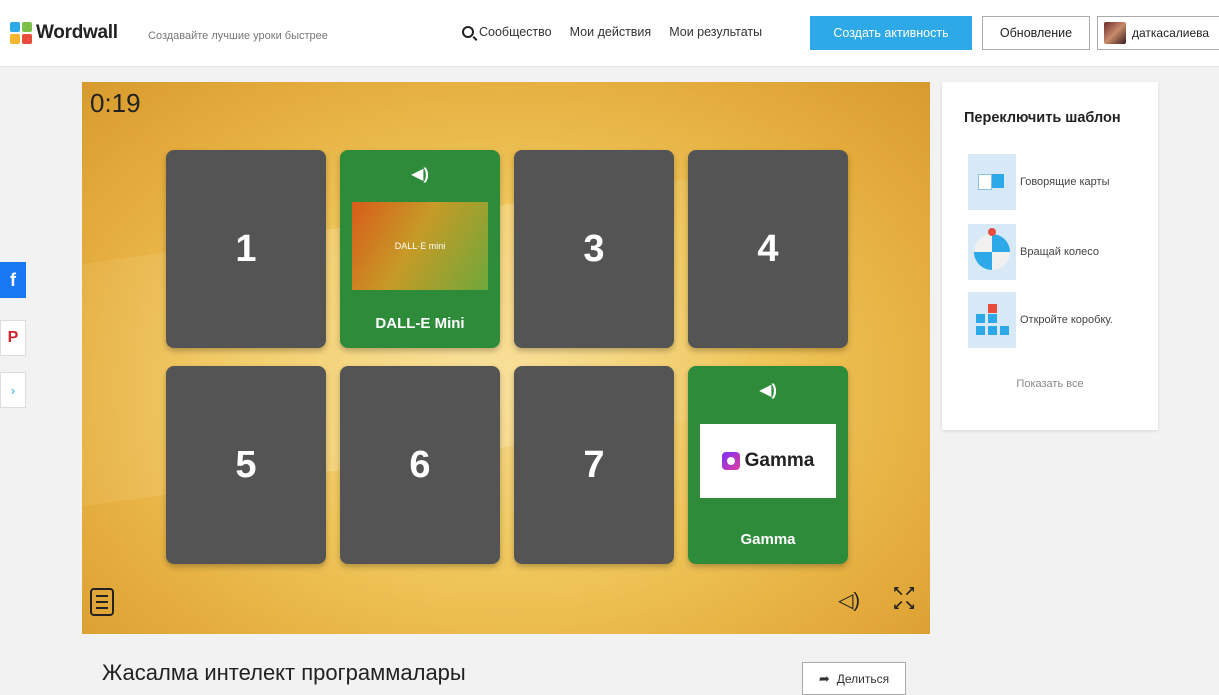 Image resolution: width=1219 pixels, height=695 pixels. I want to click on template-label: Вращай колесо, so click(1060, 252).